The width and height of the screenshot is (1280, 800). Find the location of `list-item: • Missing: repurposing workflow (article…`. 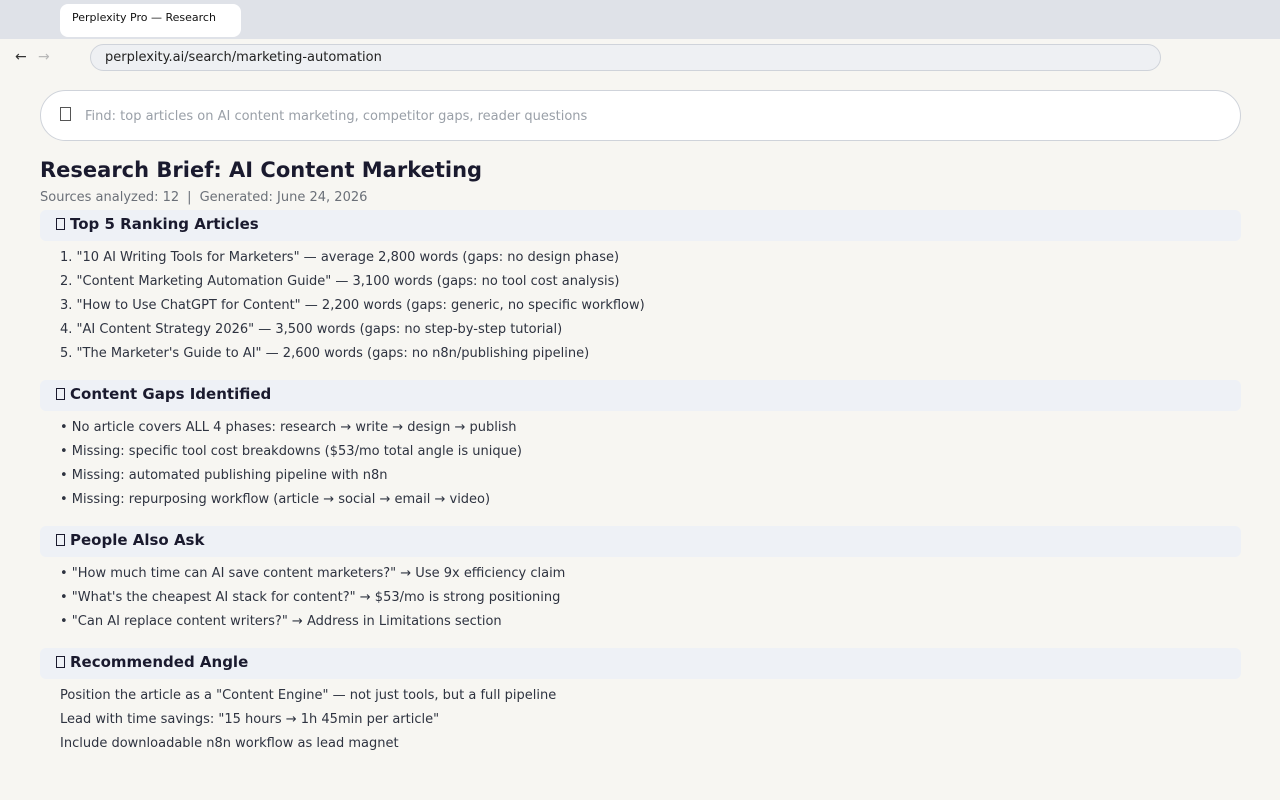

list-item: • Missing: repurposing workflow (article… is located at coordinates (275, 499).